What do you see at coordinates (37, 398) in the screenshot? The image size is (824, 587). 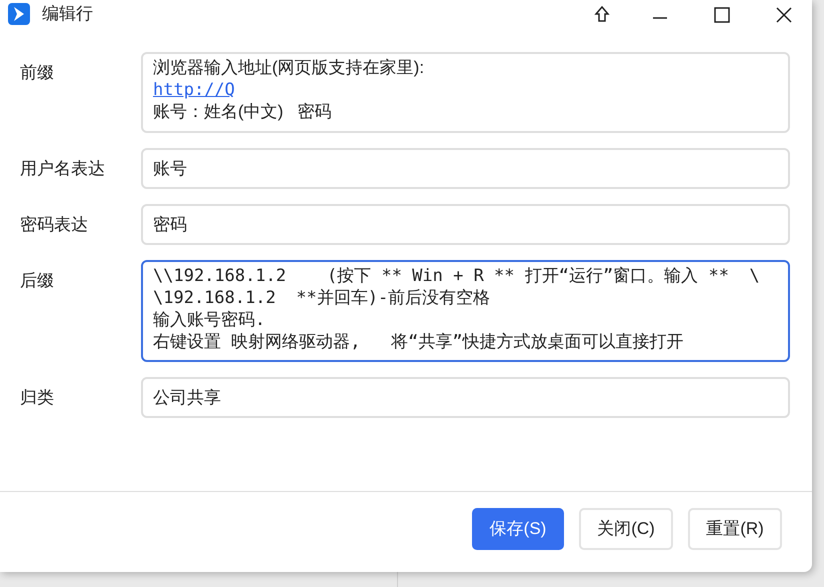 I see `field-label: 归类` at bounding box center [37, 398].